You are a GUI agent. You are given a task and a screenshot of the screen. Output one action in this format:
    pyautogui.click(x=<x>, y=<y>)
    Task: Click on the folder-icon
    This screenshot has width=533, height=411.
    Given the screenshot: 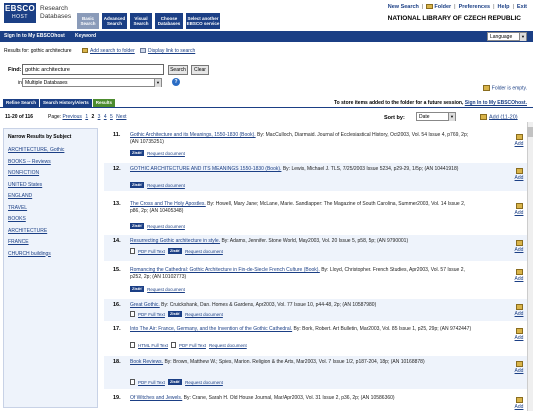 What is the action you would take?
    pyautogui.click(x=519, y=331)
    